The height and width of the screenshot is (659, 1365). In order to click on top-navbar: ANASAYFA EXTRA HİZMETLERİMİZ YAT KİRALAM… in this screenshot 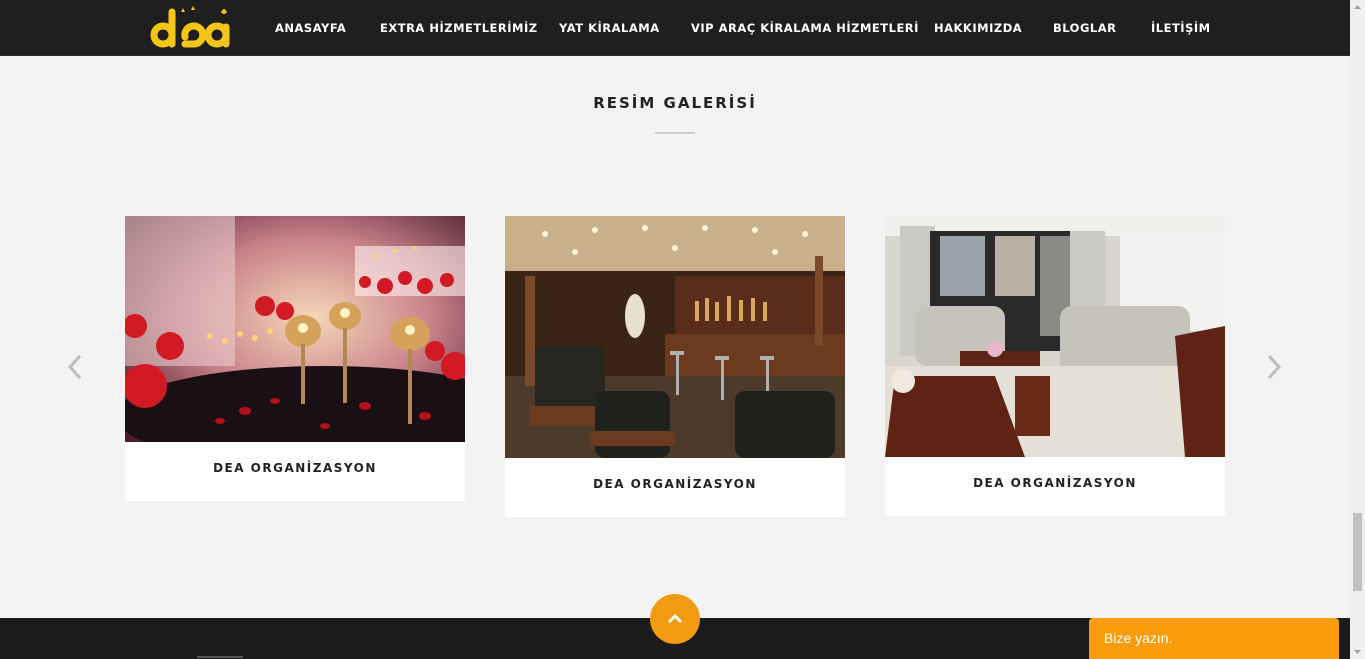, I will do `click(675, 28)`.